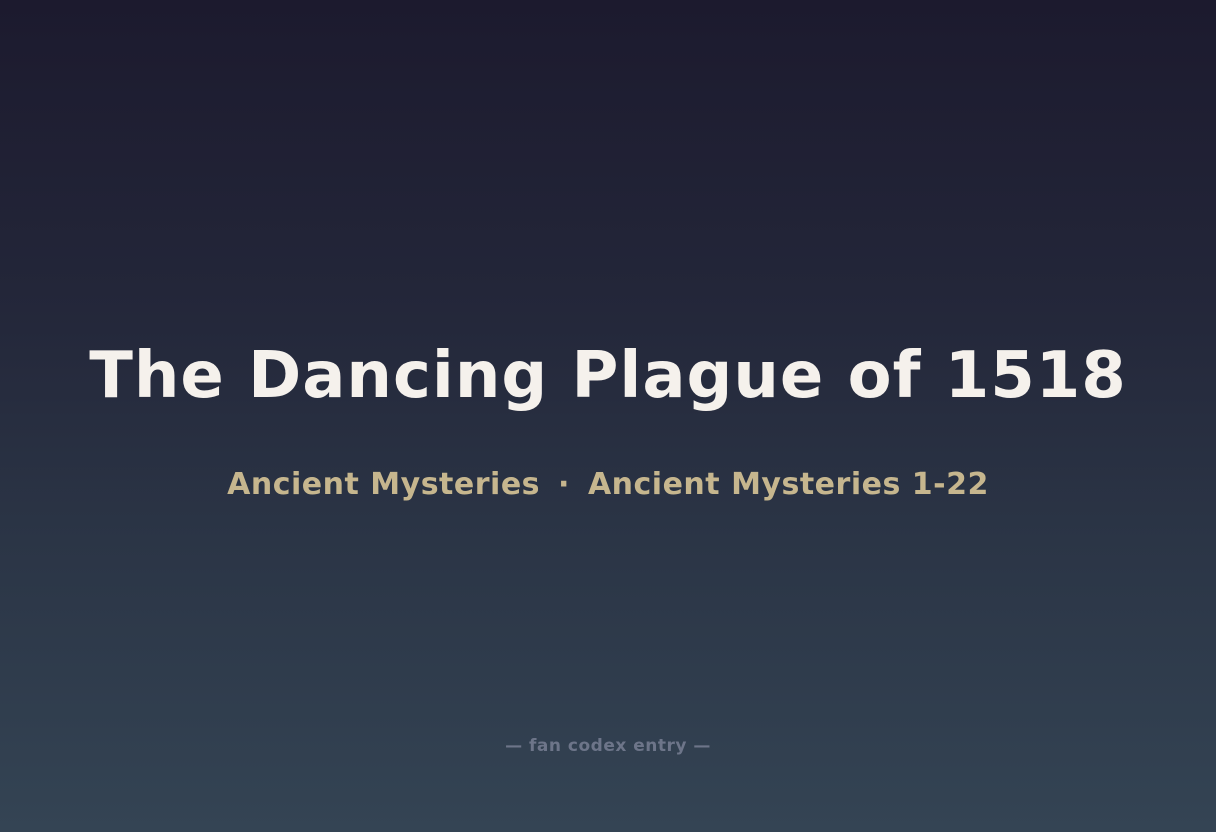  What do you see at coordinates (384, 484) in the screenshot?
I see `subtitle-category: Ancient Mysteries` at bounding box center [384, 484].